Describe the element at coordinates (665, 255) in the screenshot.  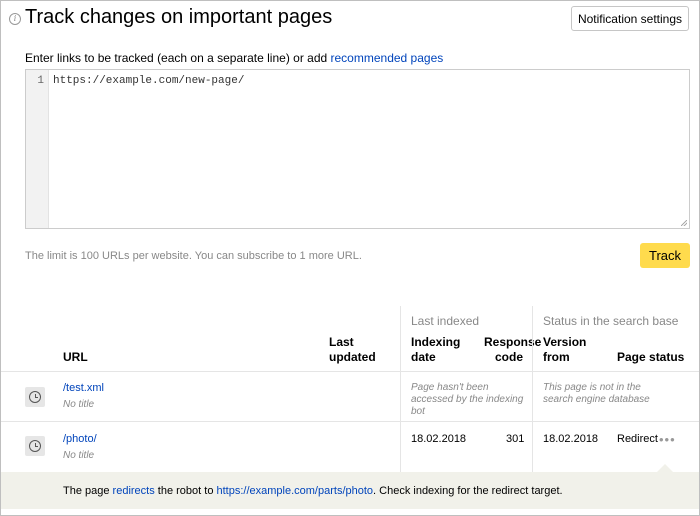
I see `track-button: Track` at that location.